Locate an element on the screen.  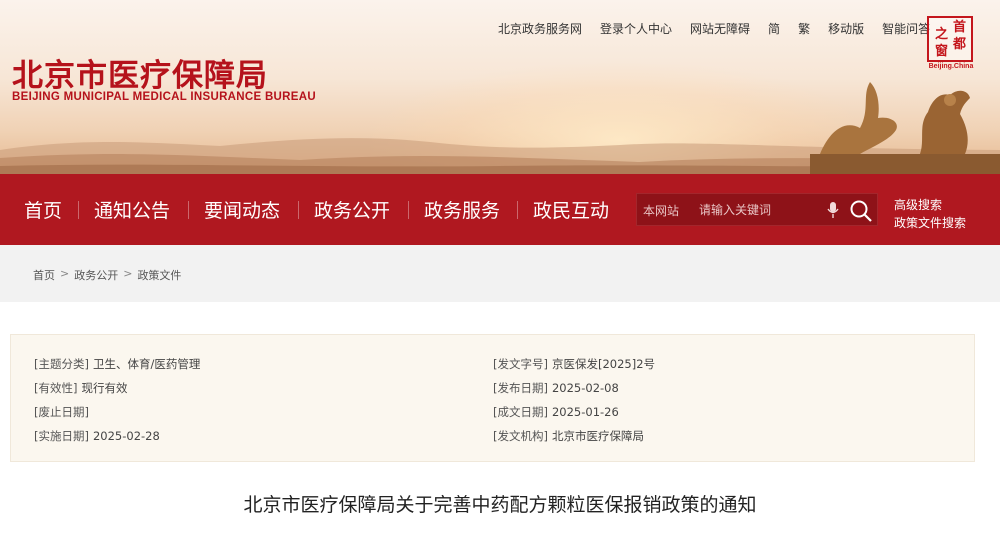
seal-char: 之 is located at coordinates (942, 34).